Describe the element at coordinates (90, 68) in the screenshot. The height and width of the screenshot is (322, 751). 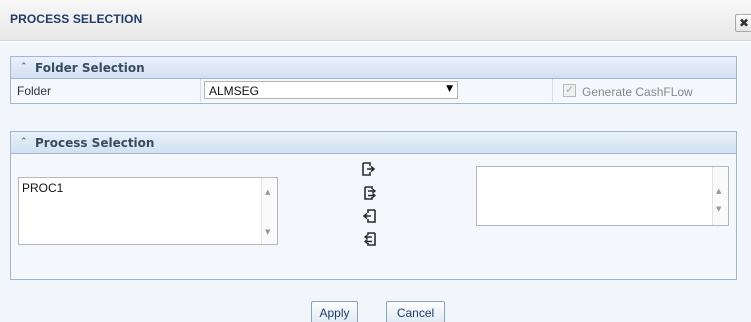
I see `folder-selection-title: Folder Selection` at that location.